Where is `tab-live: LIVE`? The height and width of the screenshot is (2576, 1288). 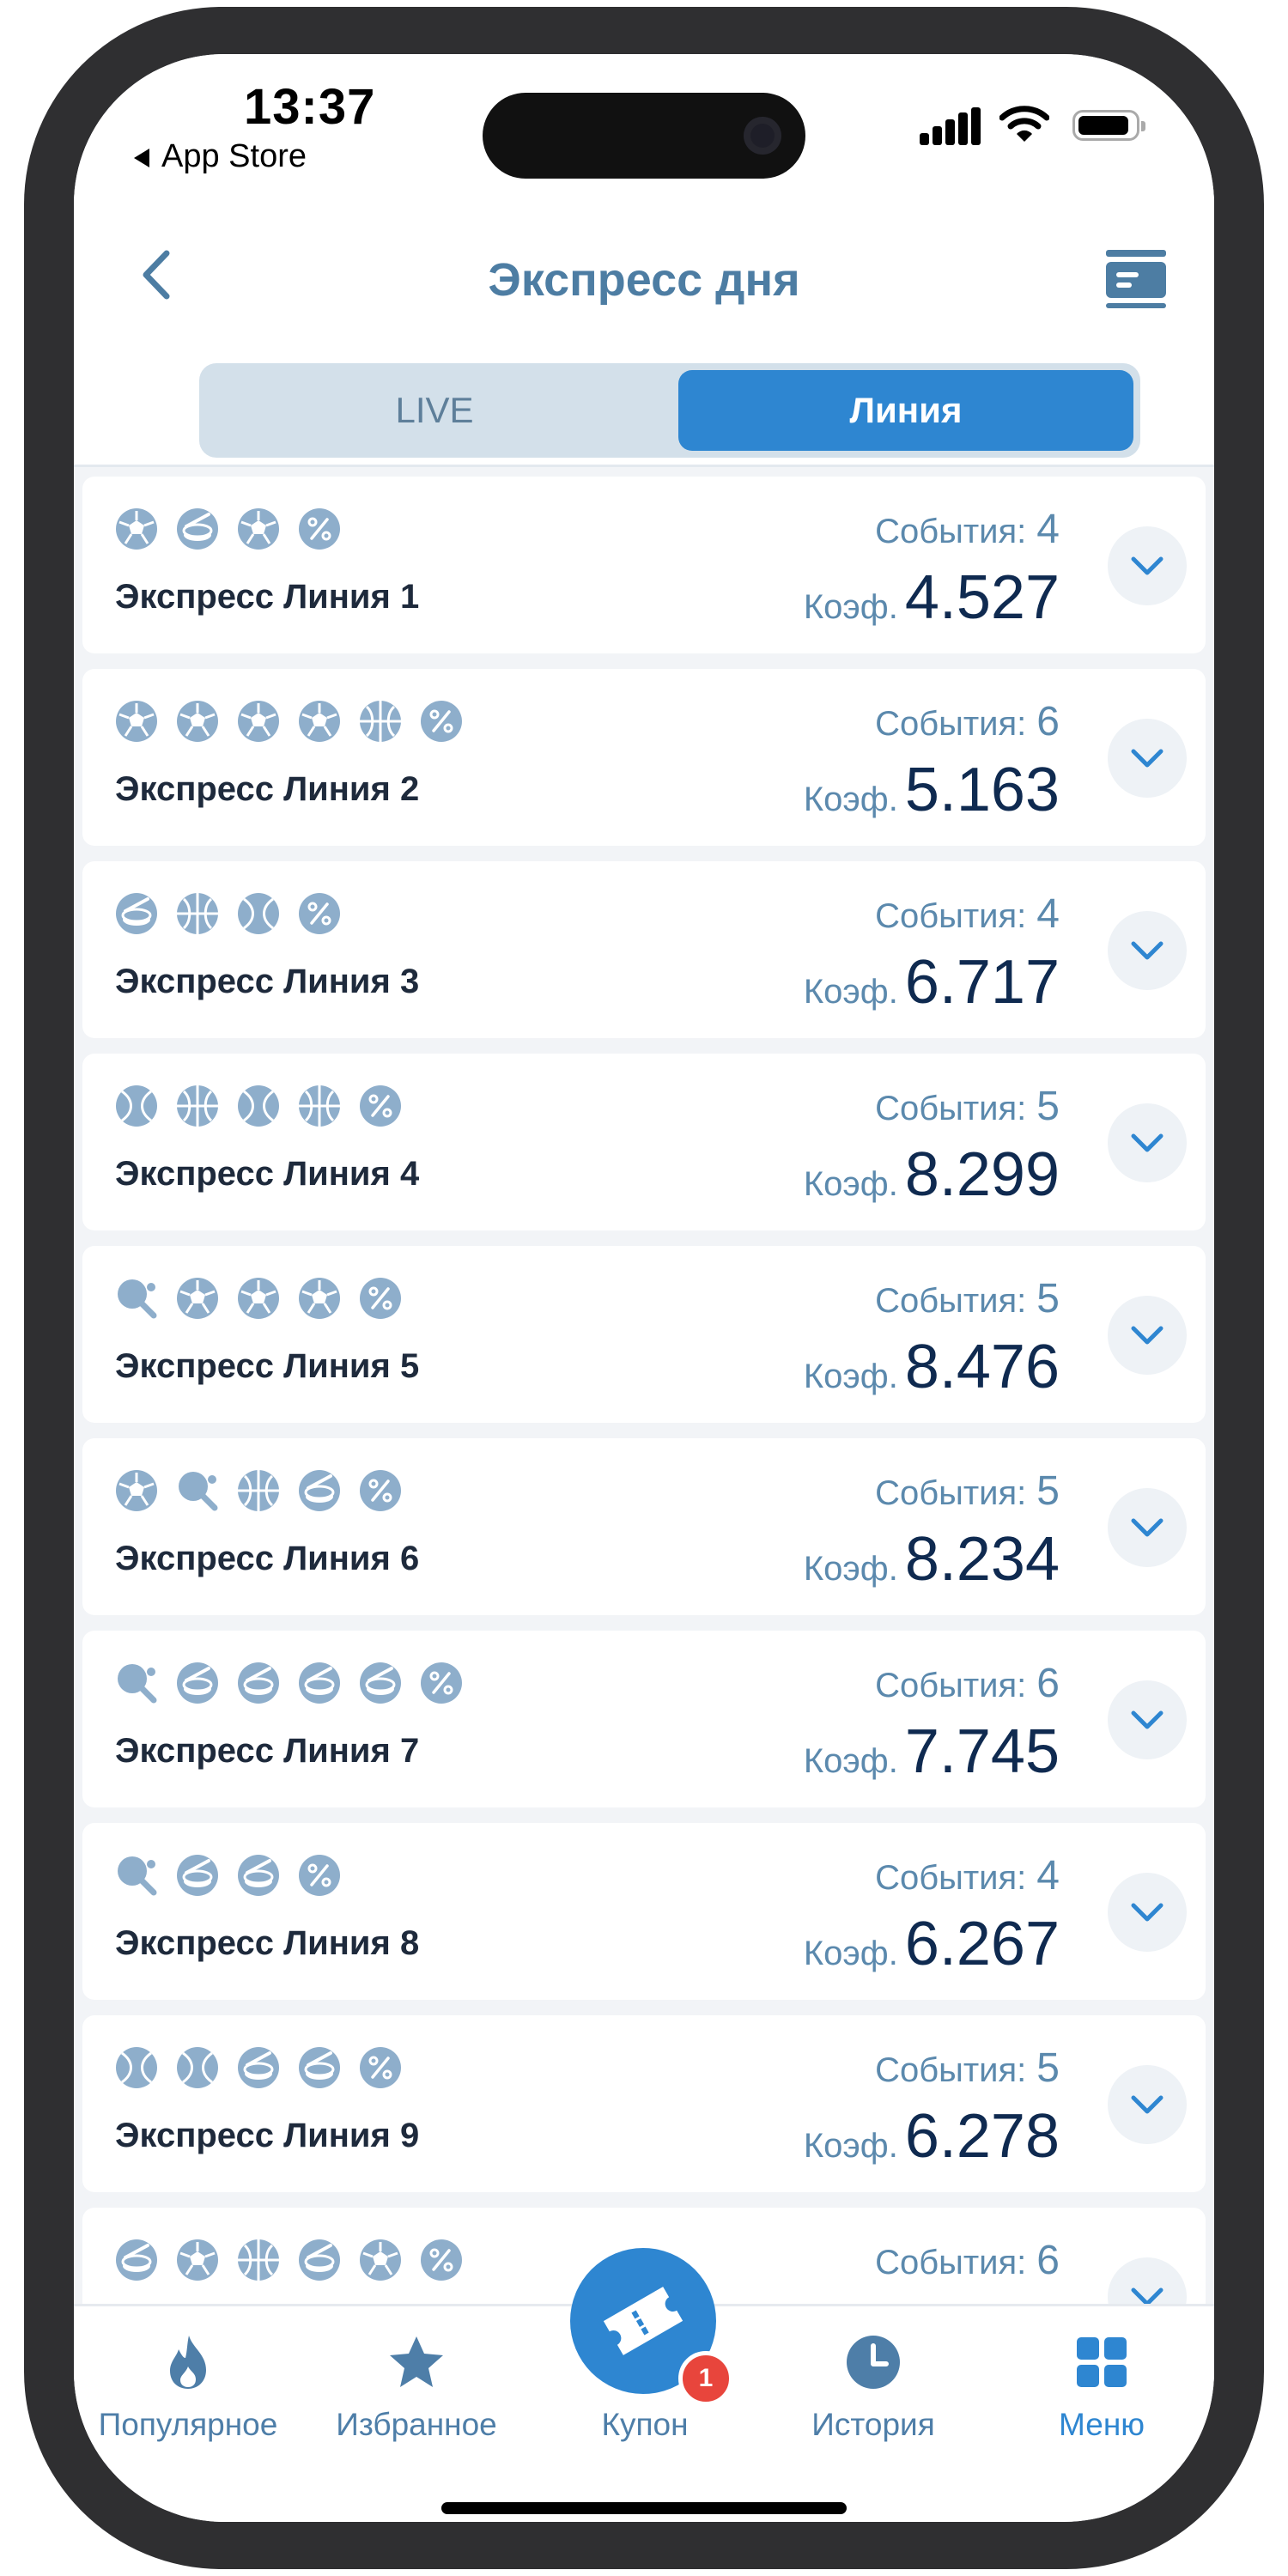 tab-live: LIVE is located at coordinates (434, 410).